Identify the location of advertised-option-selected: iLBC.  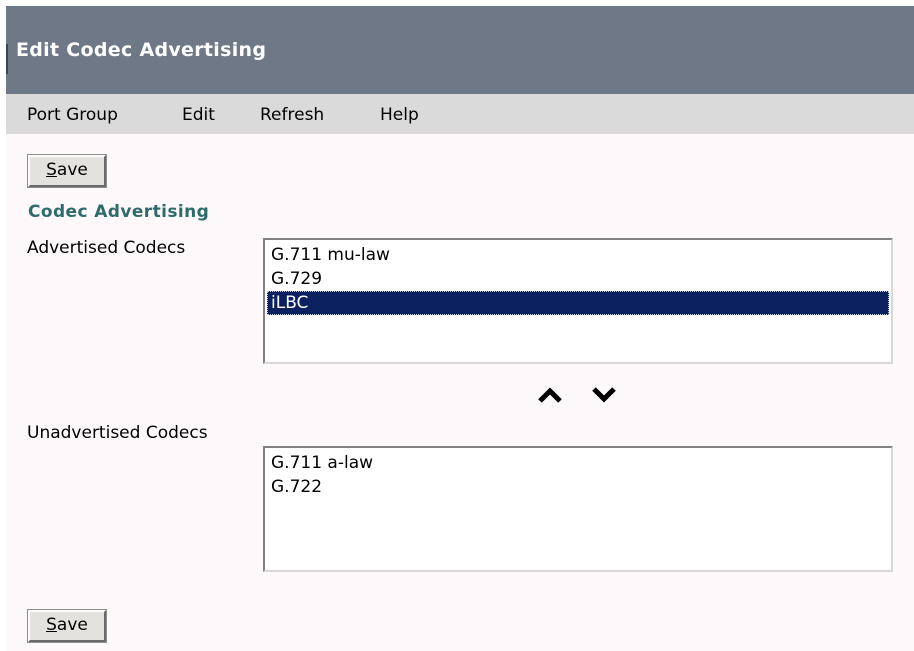
(578, 303).